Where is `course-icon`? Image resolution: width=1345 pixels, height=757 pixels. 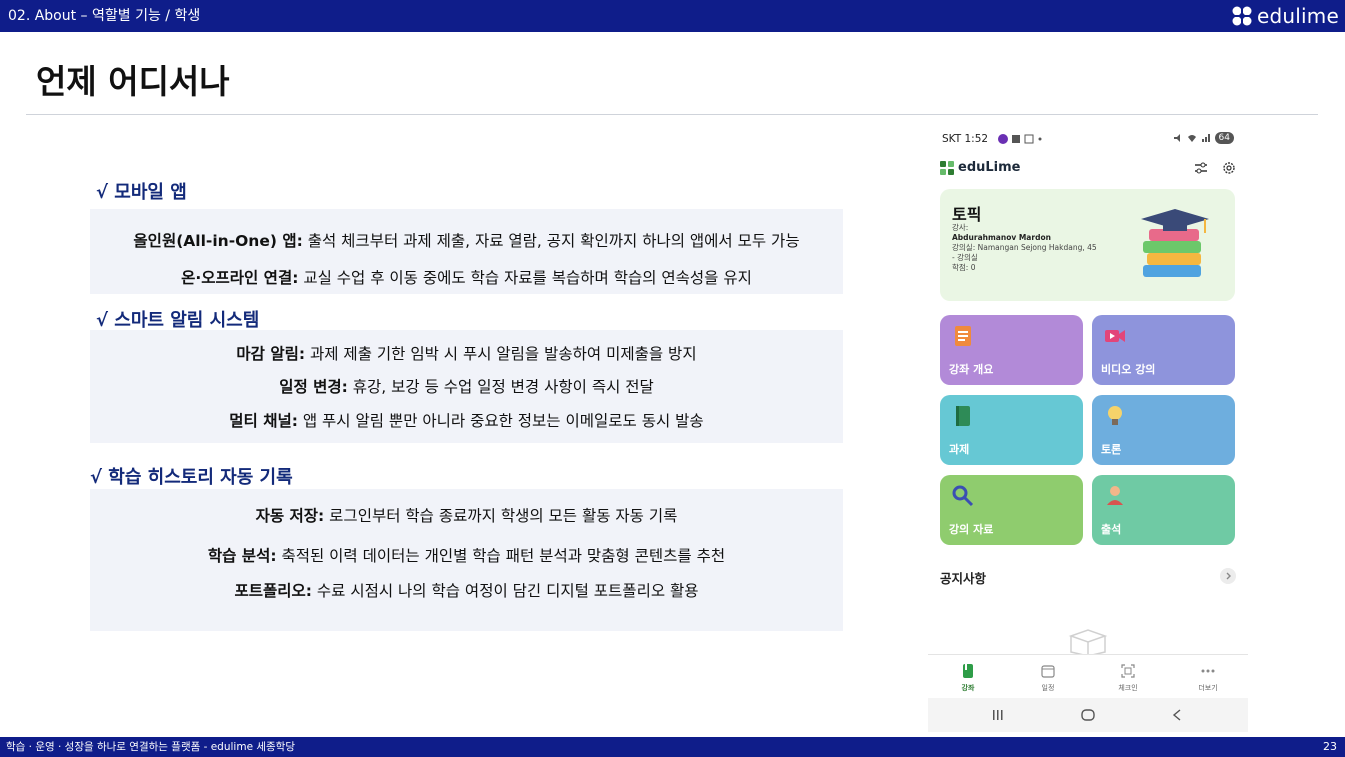 course-icon is located at coordinates (968, 671).